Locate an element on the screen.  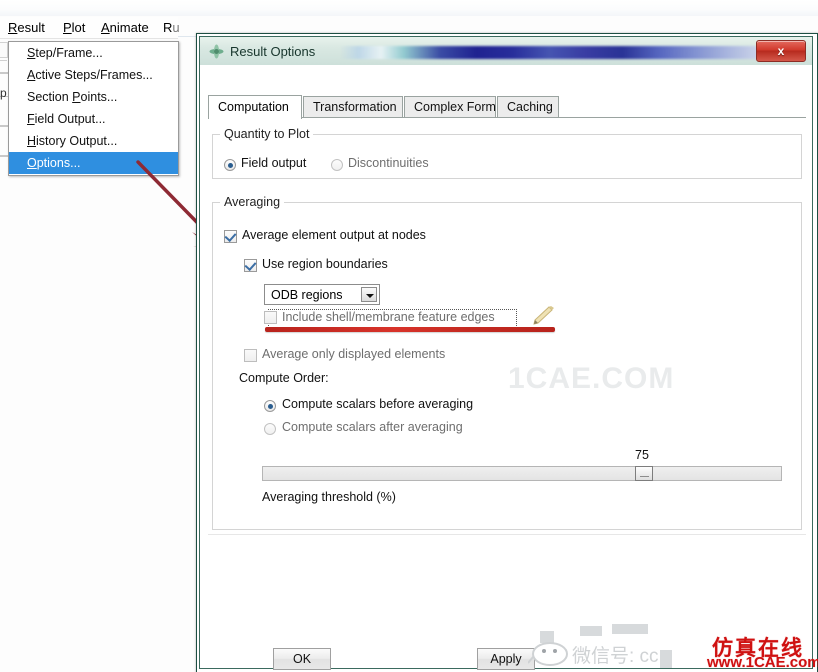
viewport-p-label: p is located at coordinates (3, 93).